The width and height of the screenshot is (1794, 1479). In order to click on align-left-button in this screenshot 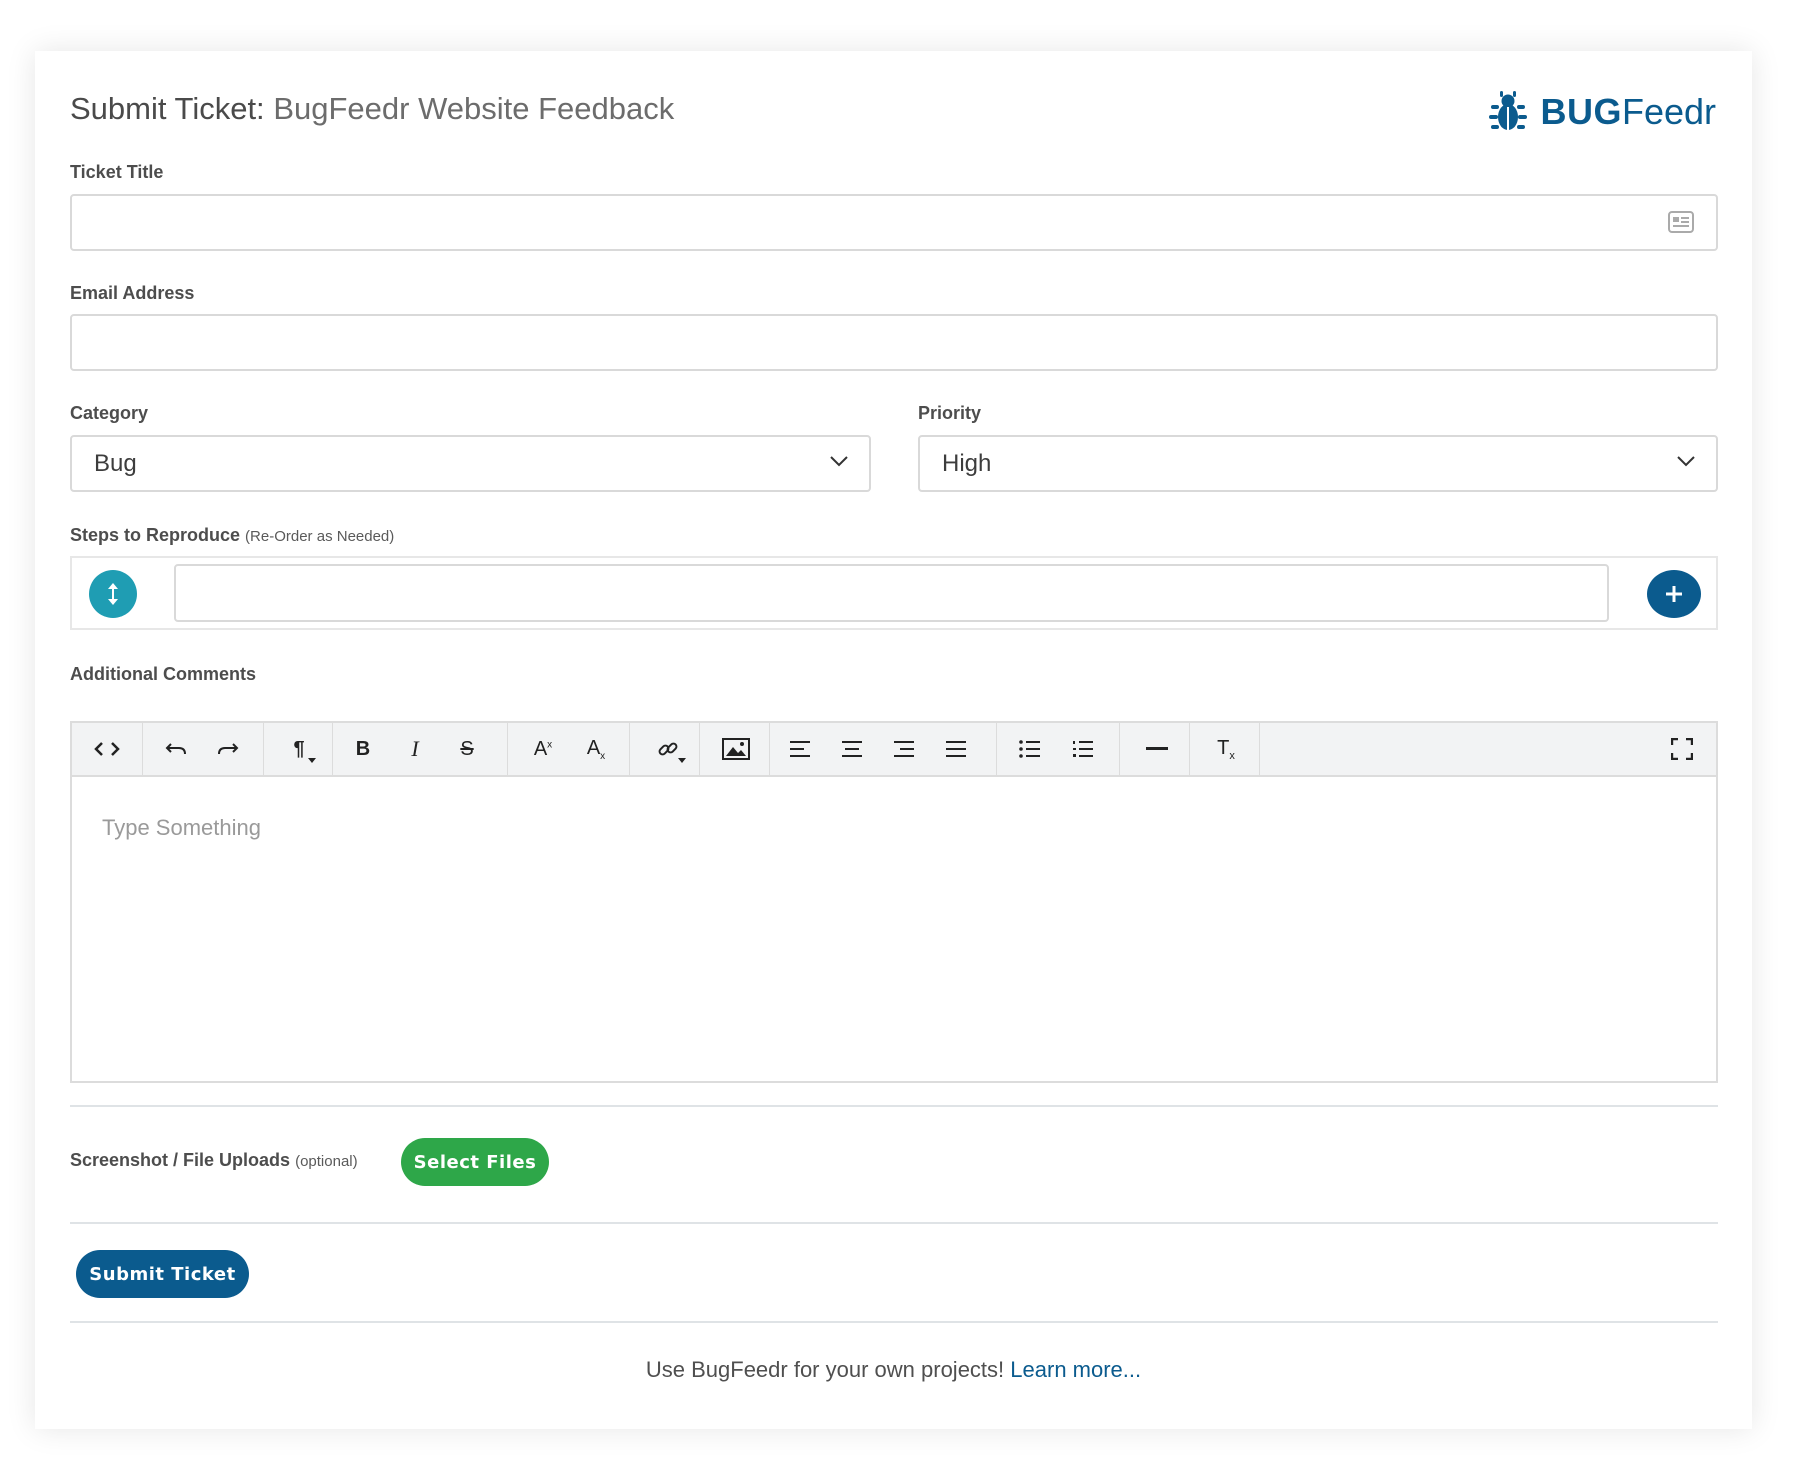, I will do `click(800, 749)`.